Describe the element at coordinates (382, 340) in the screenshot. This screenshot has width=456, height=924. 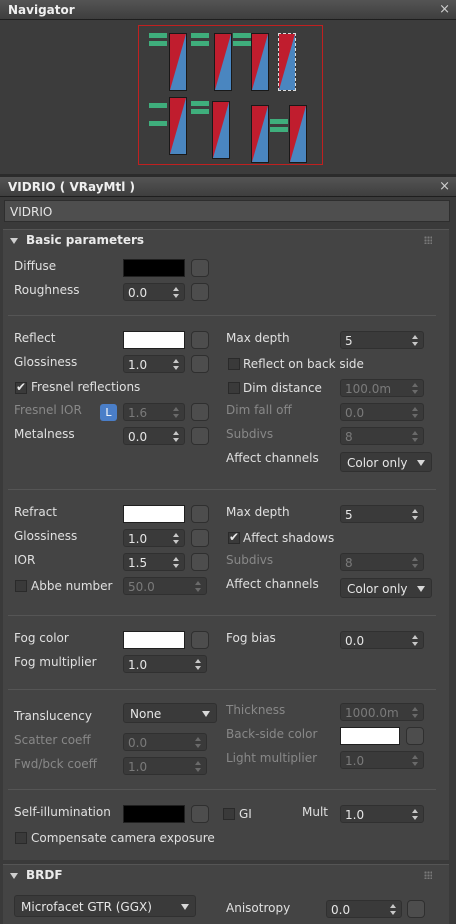
I see `refl-max-depth-spinner: 5` at that location.